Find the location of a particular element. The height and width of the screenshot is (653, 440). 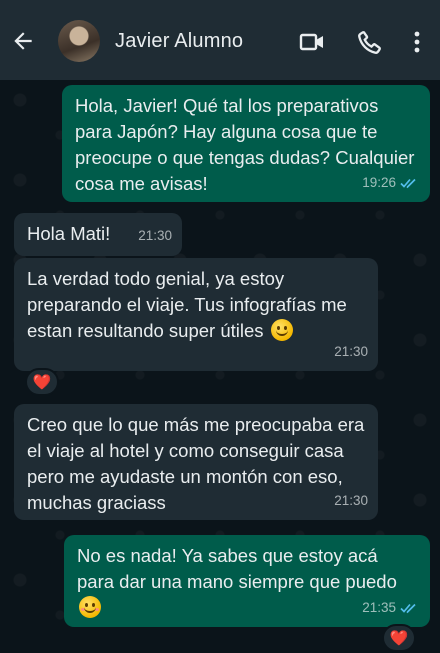

contact-name: Javier Alumno is located at coordinates (179, 41).